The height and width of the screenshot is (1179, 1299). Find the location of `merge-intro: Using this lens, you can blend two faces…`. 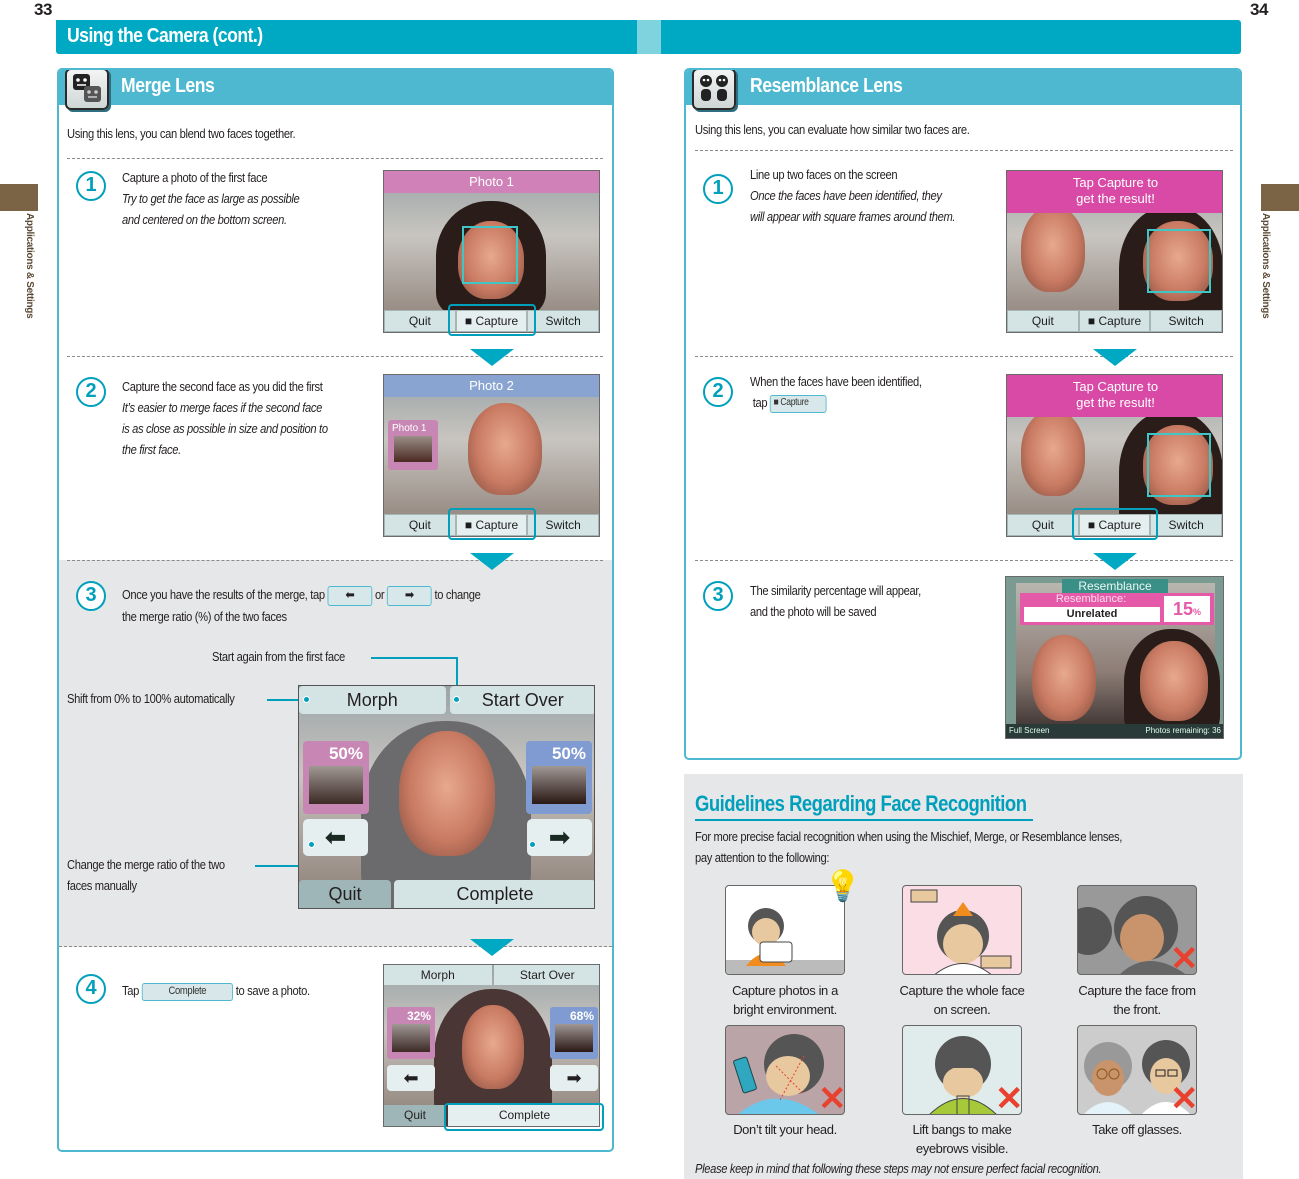

merge-intro: Using this lens, you can blend two faces… is located at coordinates (181, 133).